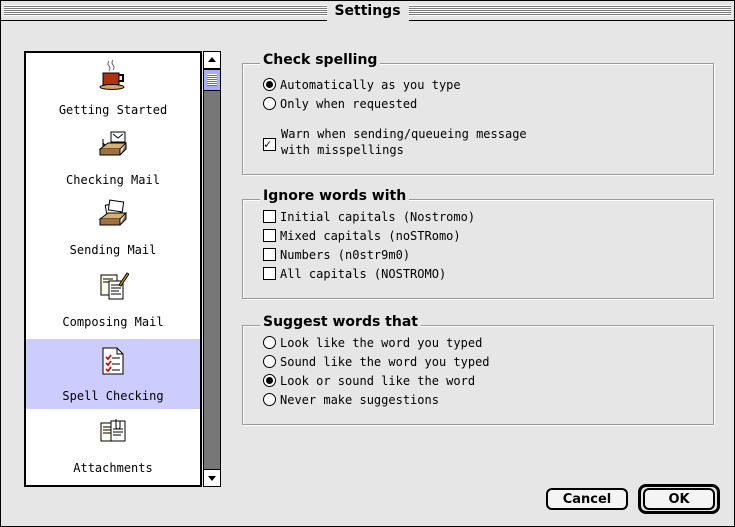 The height and width of the screenshot is (527, 735). What do you see at coordinates (320, 60) in the screenshot?
I see `group-title: Check spelling` at bounding box center [320, 60].